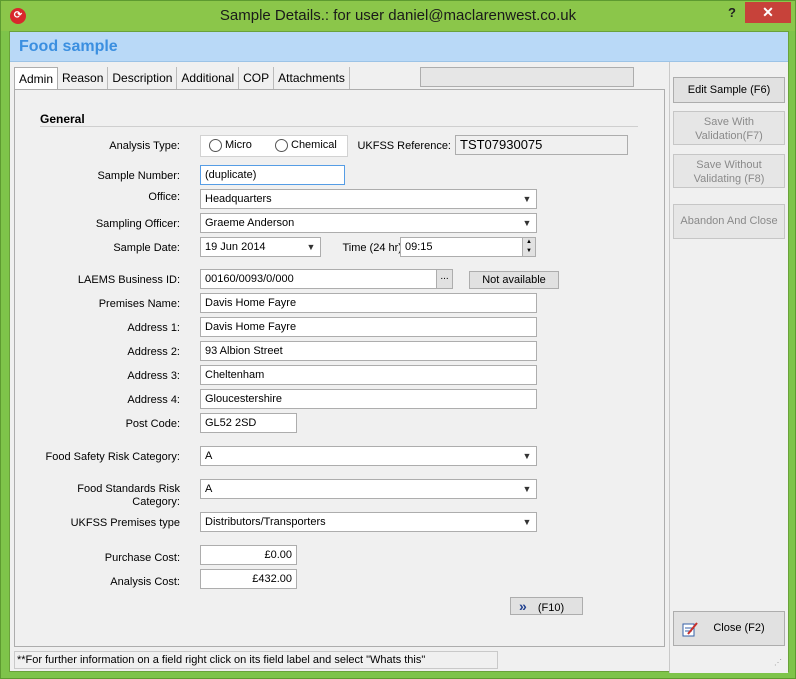 This screenshot has width=796, height=679. I want to click on post-code-field: GL52 2SD, so click(248, 423).